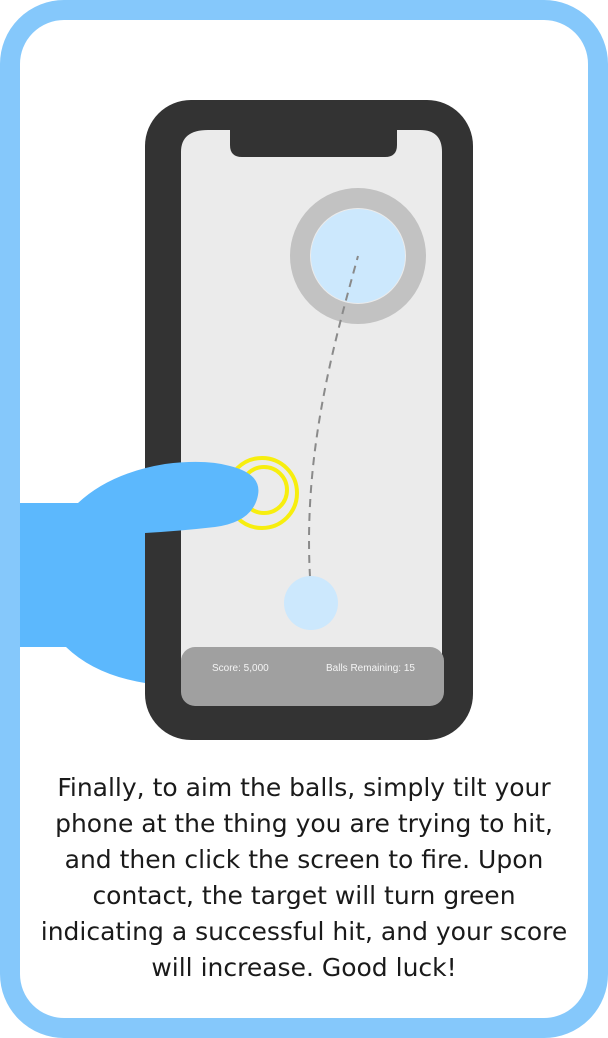  I want to click on hud-bar, so click(312, 676).